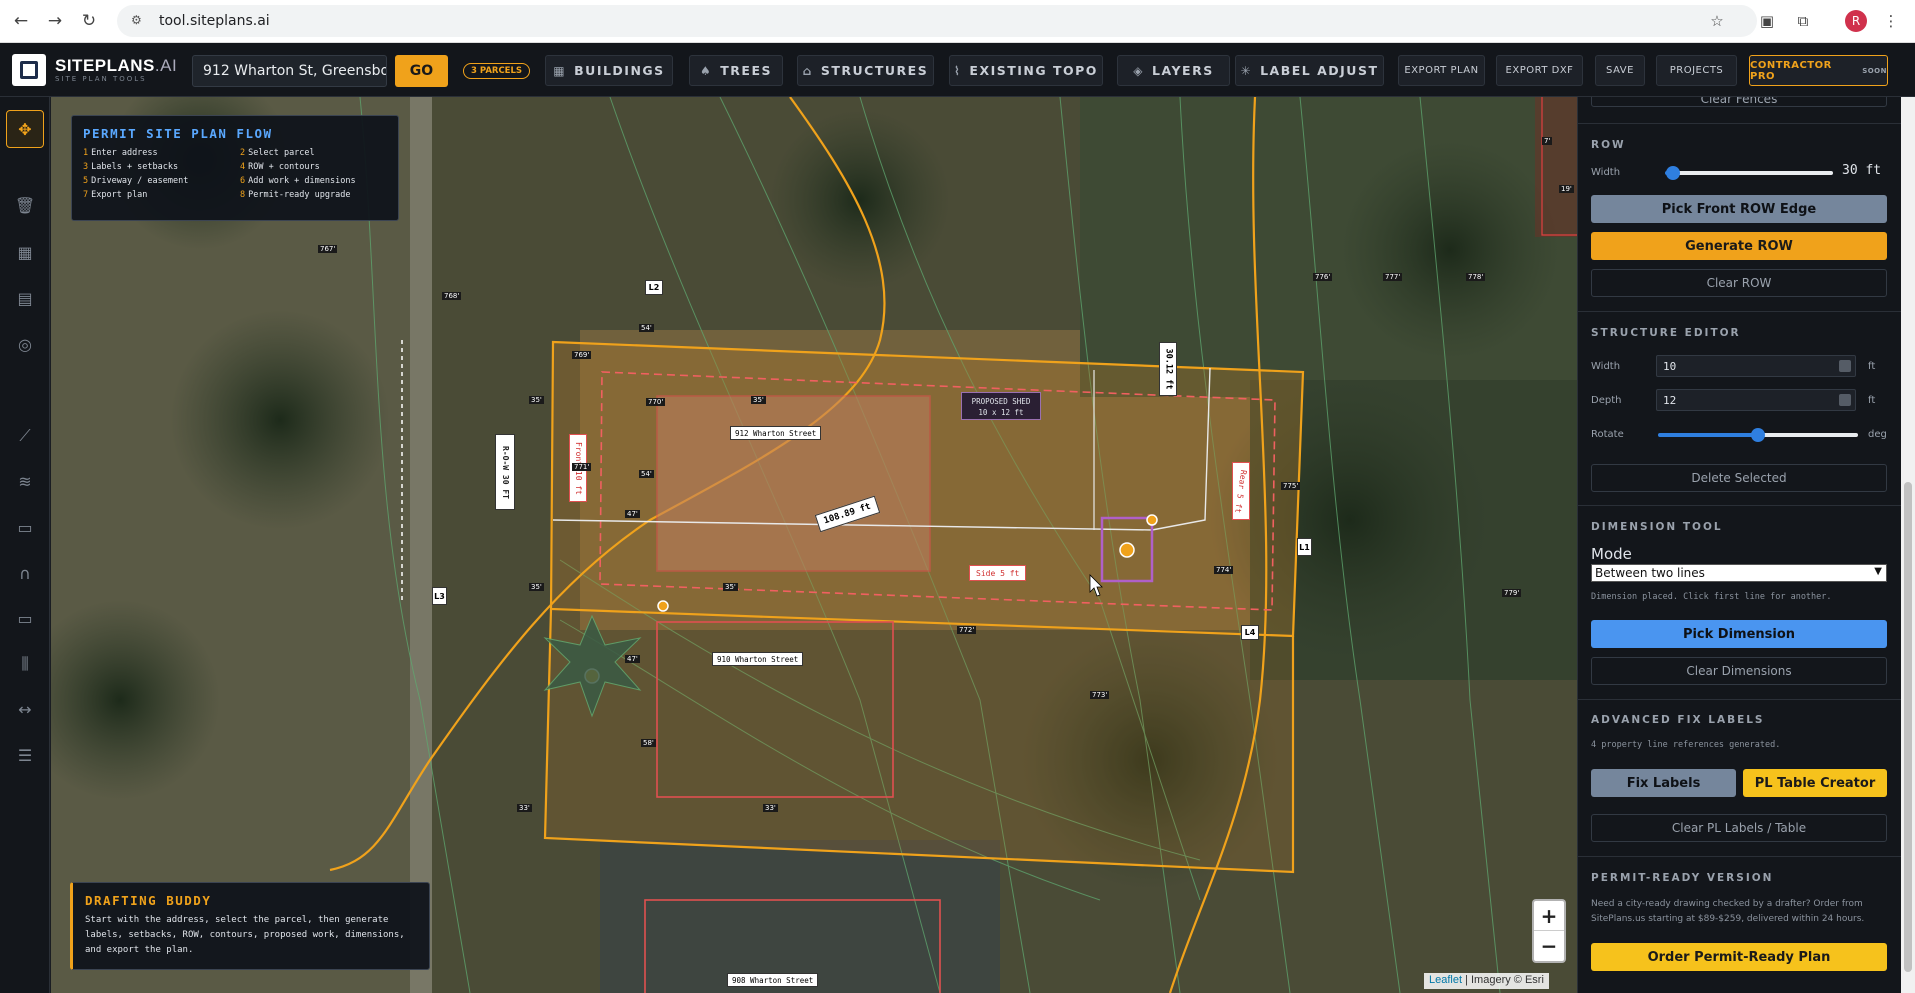 The height and width of the screenshot is (993, 1915). What do you see at coordinates (1224, 570) in the screenshot?
I see `contour-774: 774'` at bounding box center [1224, 570].